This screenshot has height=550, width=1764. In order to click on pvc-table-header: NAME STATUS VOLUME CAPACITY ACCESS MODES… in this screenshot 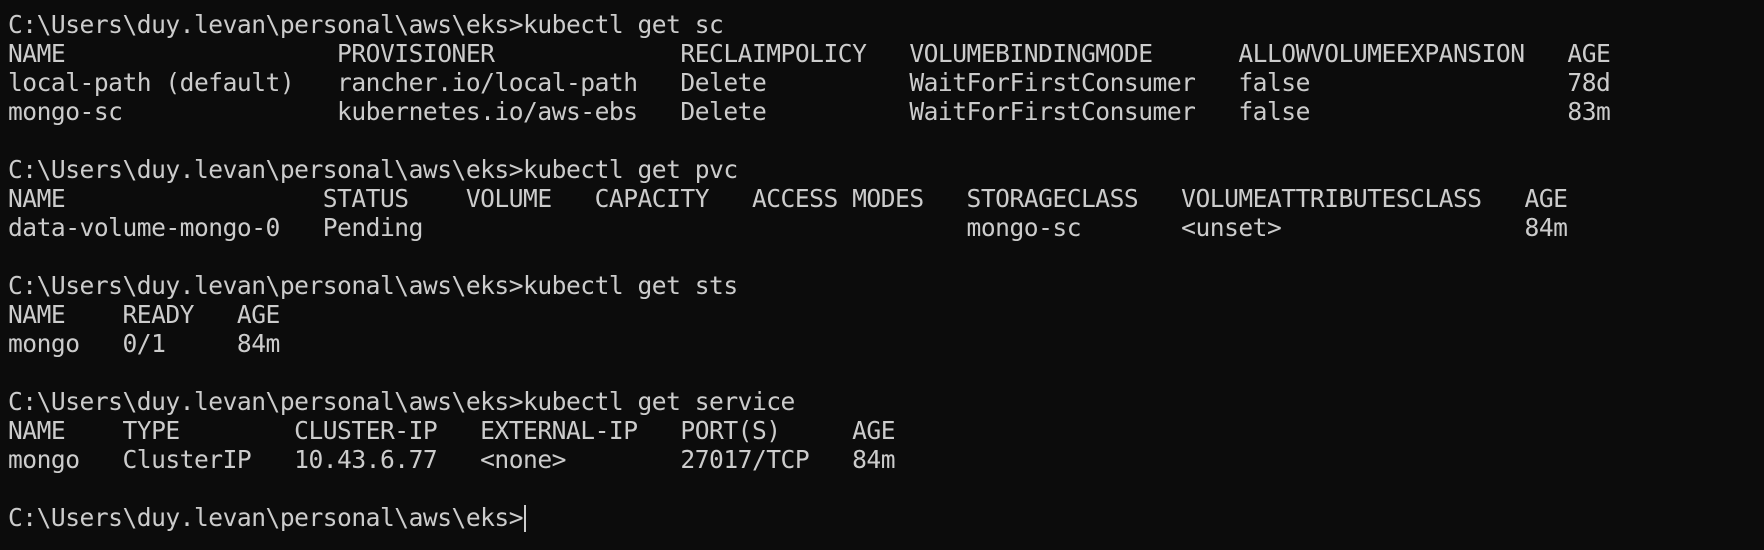, I will do `click(788, 198)`.